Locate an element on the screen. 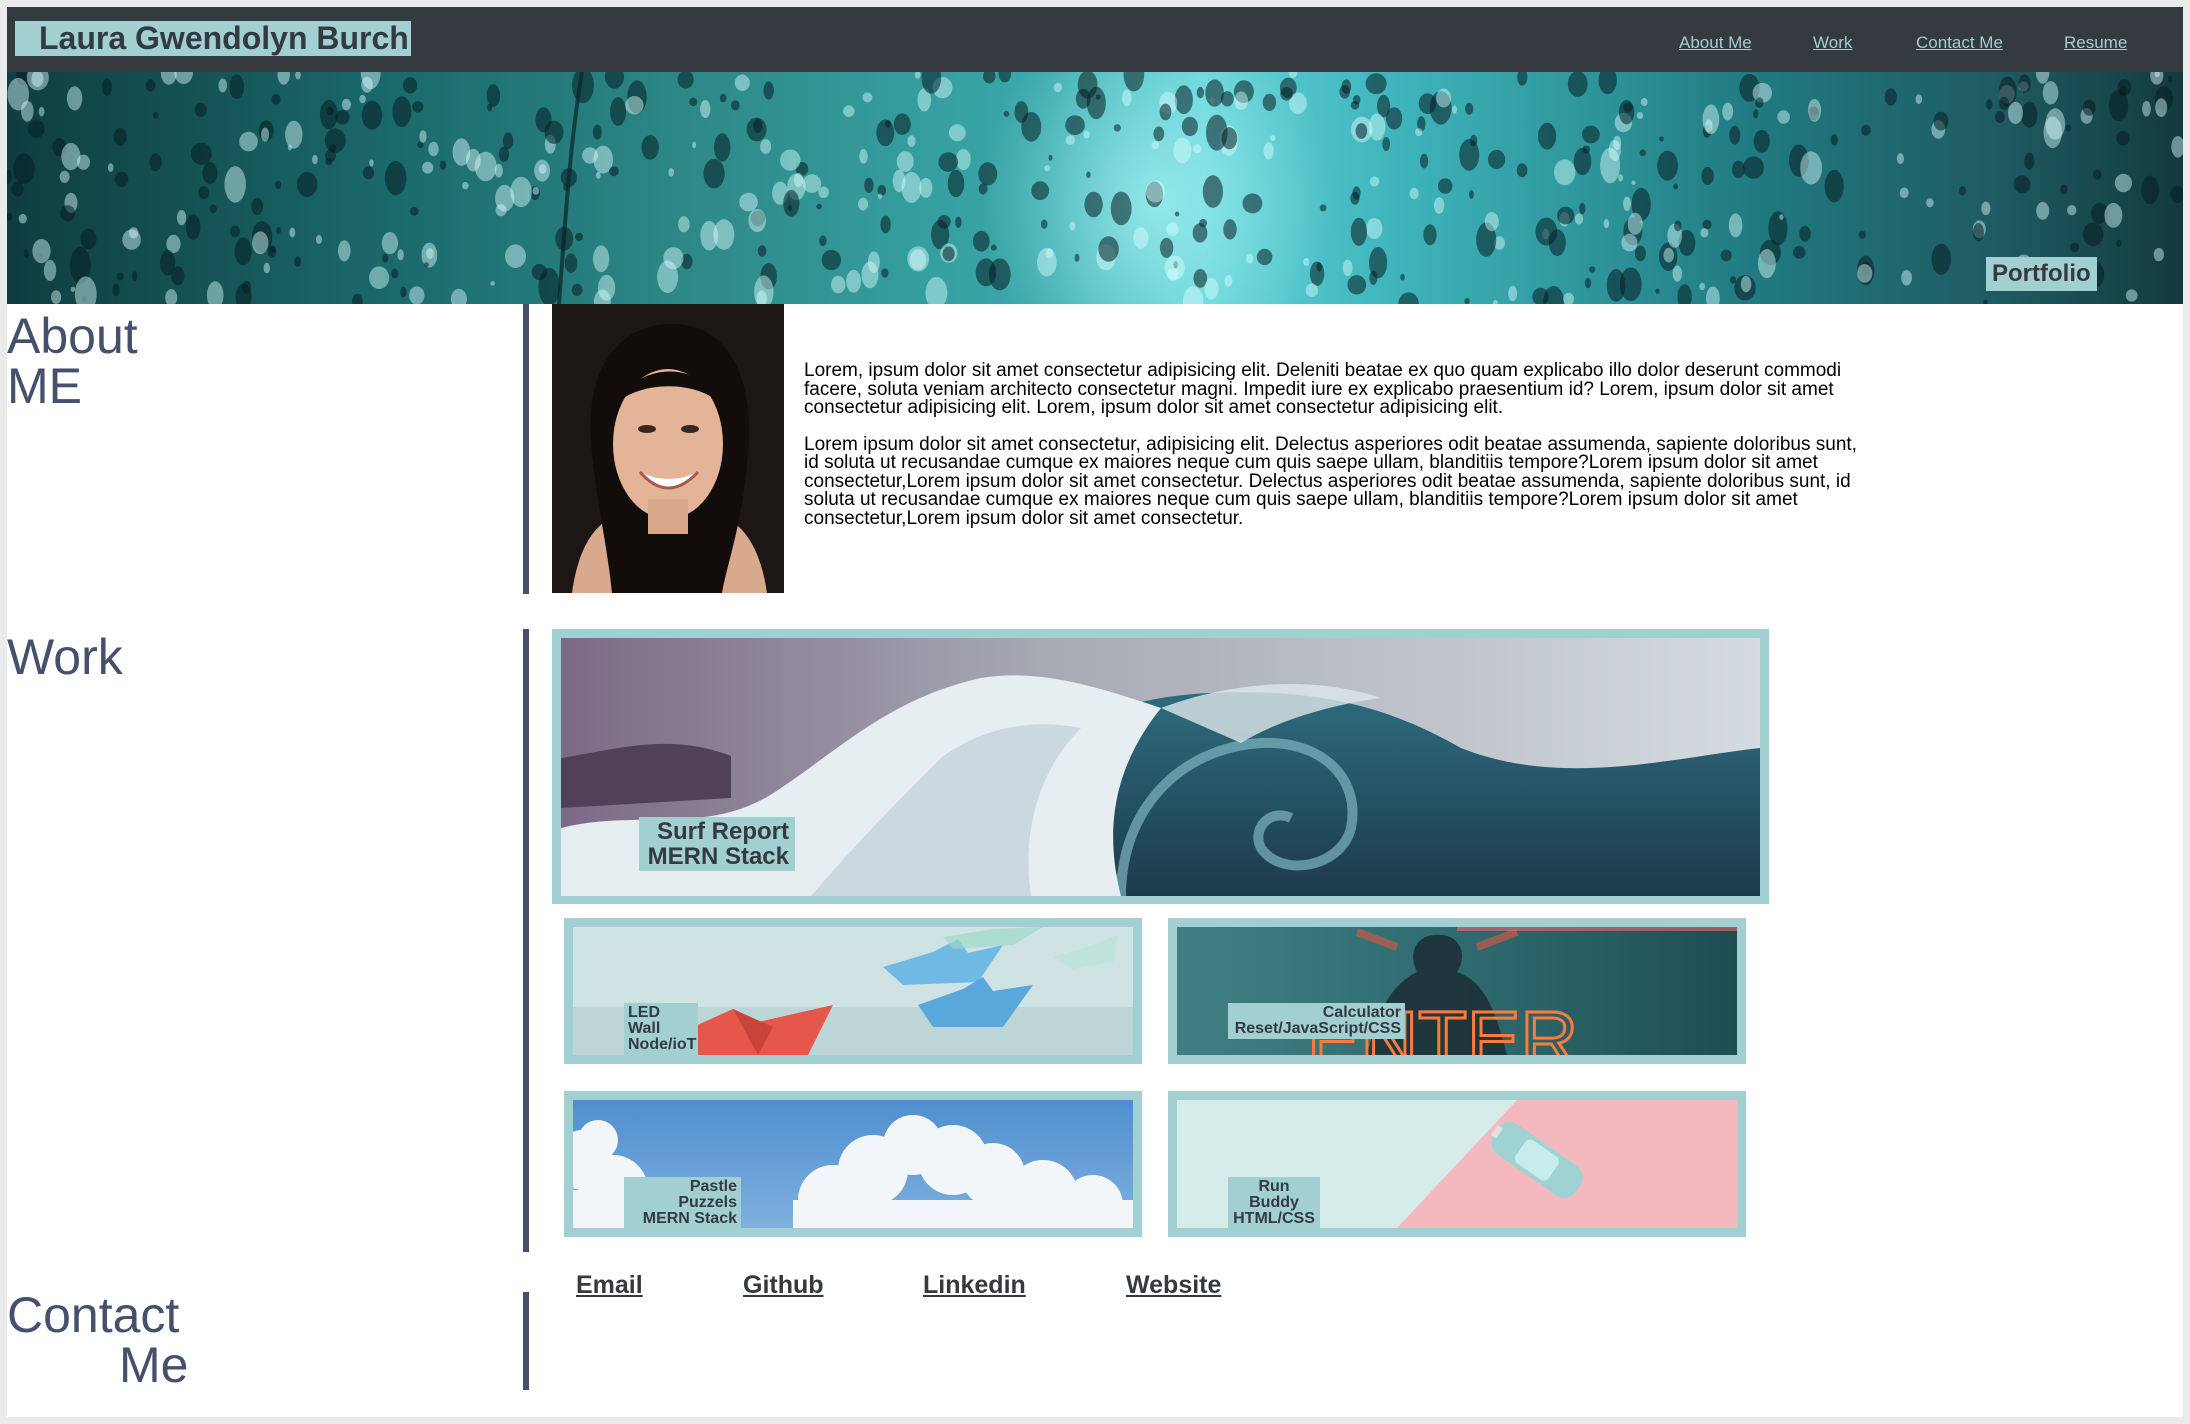 This screenshot has width=2190, height=1424. contact-heading: Contact Me is located at coordinates (97, 1340).